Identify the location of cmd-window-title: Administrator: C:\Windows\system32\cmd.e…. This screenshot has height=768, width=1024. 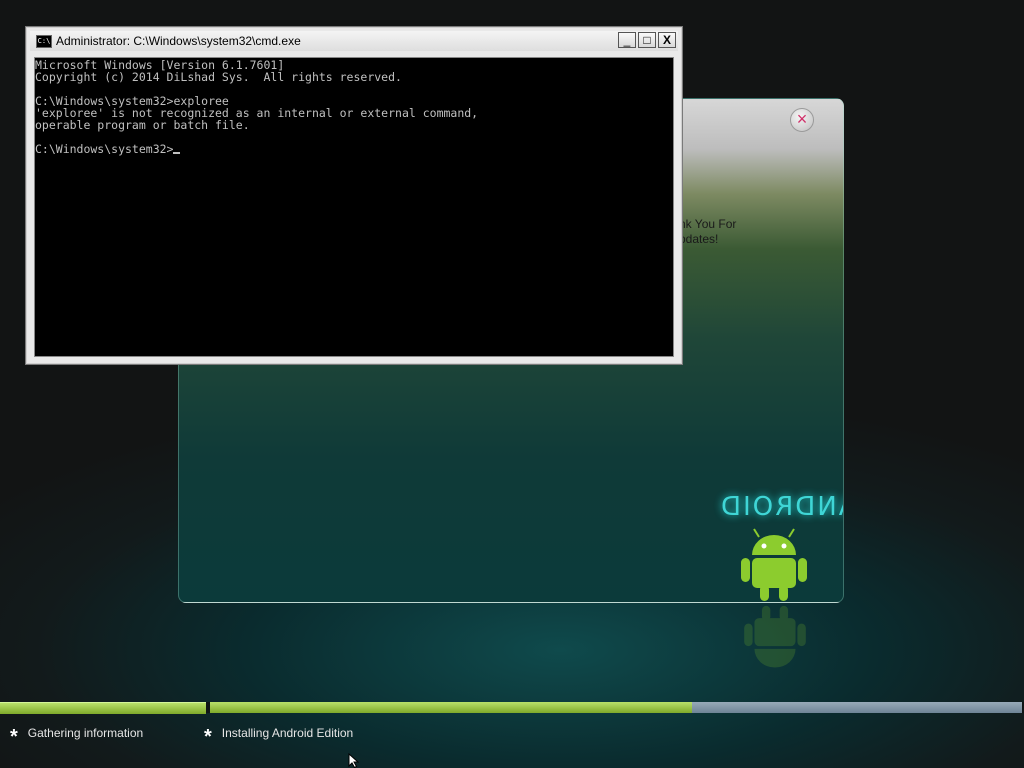
(178, 41).